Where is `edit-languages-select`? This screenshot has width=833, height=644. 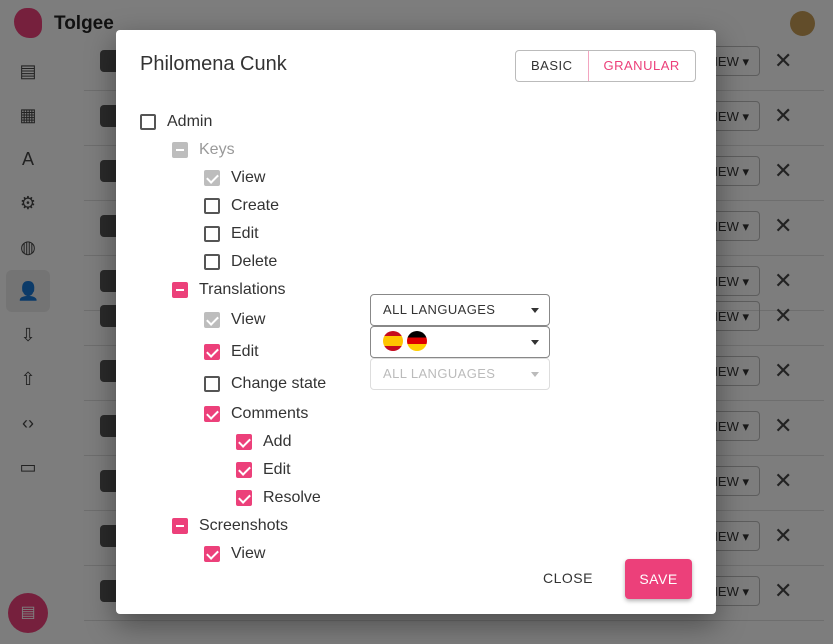 edit-languages-select is located at coordinates (460, 342).